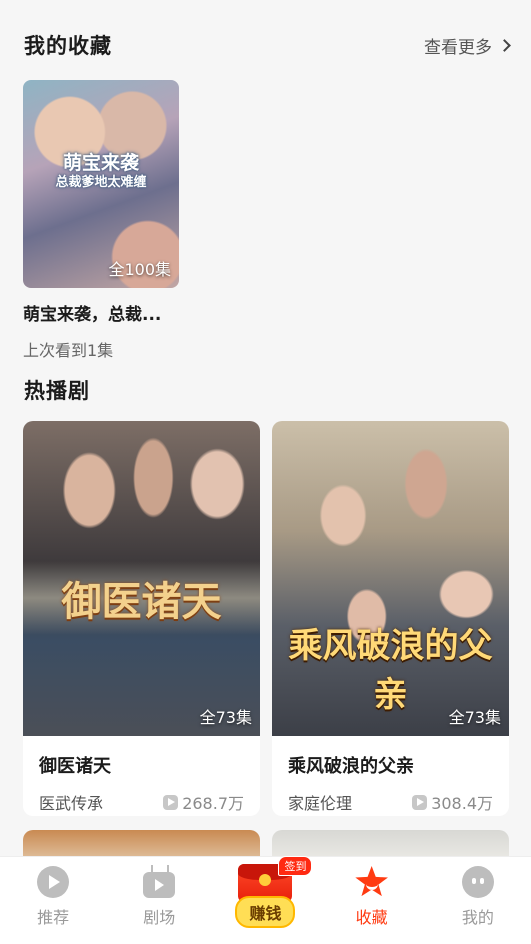 The height and width of the screenshot is (944, 531). I want to click on tab-theater: 剧场, so click(159, 897).